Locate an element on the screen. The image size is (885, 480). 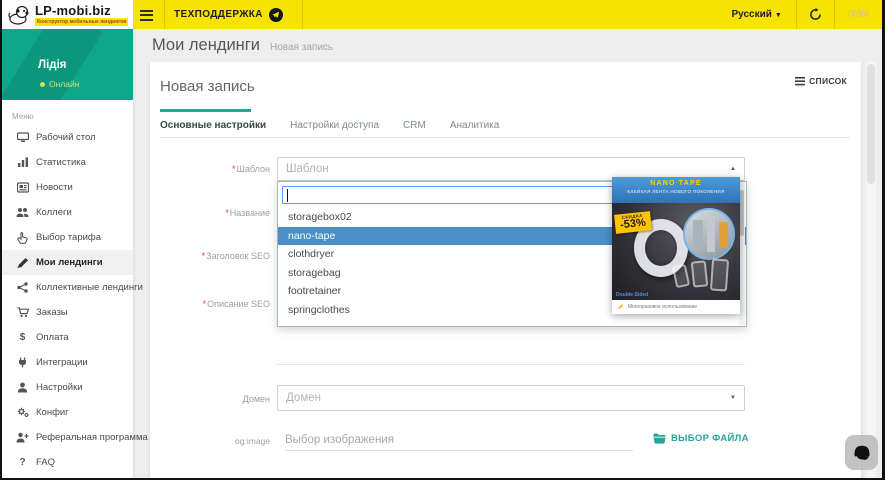
sidebar-item-label: Выбор тарифа is located at coordinates (69, 237).